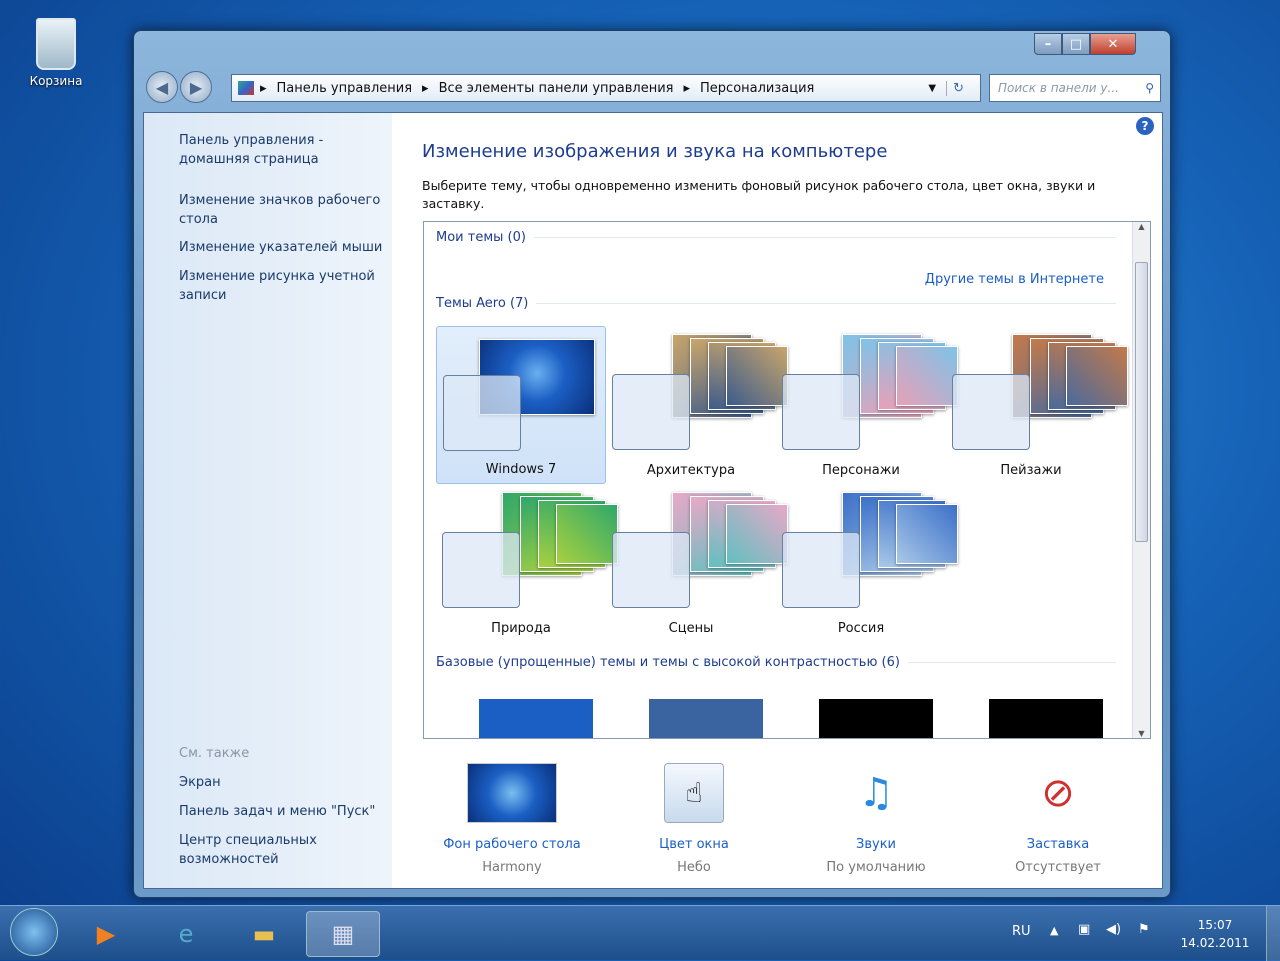 The width and height of the screenshot is (1280, 961). What do you see at coordinates (1215, 943) in the screenshot?
I see `clock-date: 14.02.2011` at bounding box center [1215, 943].